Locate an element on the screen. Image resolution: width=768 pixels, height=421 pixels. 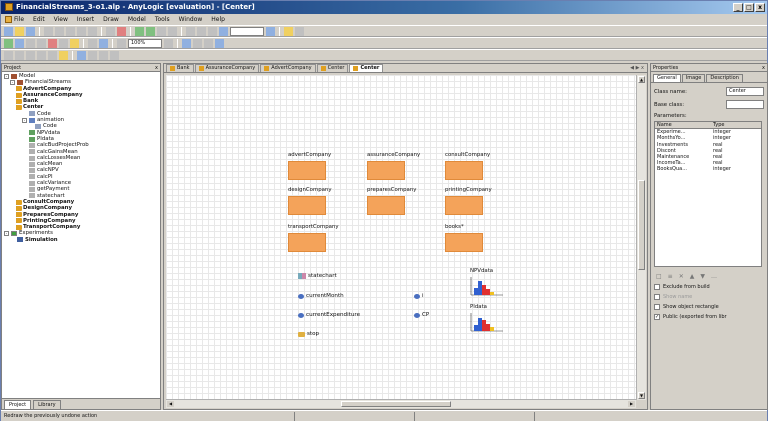
menu-tools: Tools is located at coordinates (162, 19).